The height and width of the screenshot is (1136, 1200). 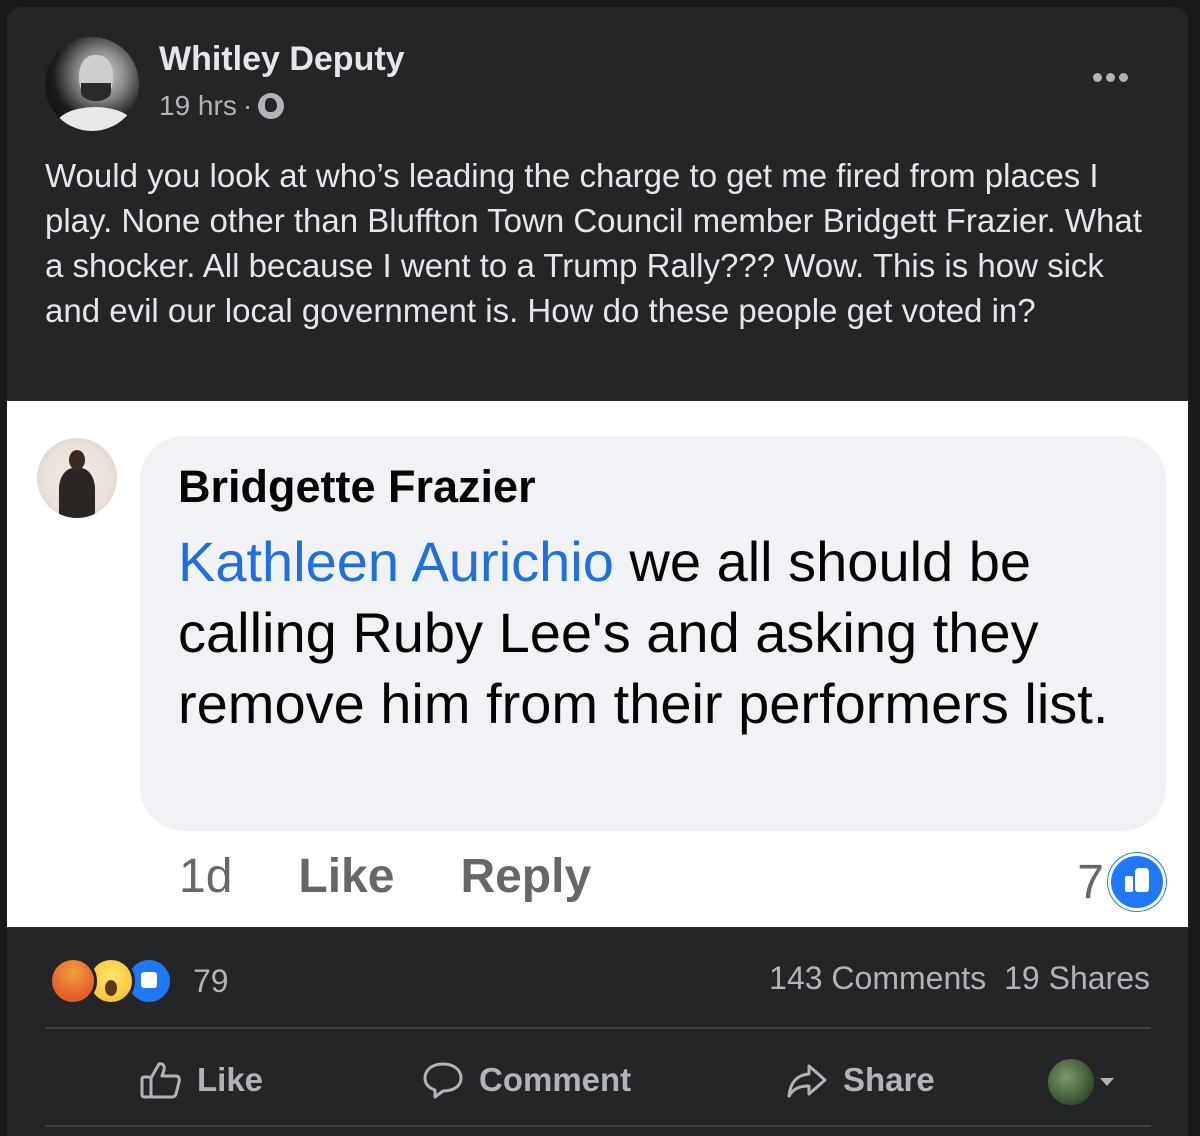 What do you see at coordinates (396, 561) in the screenshot?
I see `comment-mention: Kathleen Aurichio` at bounding box center [396, 561].